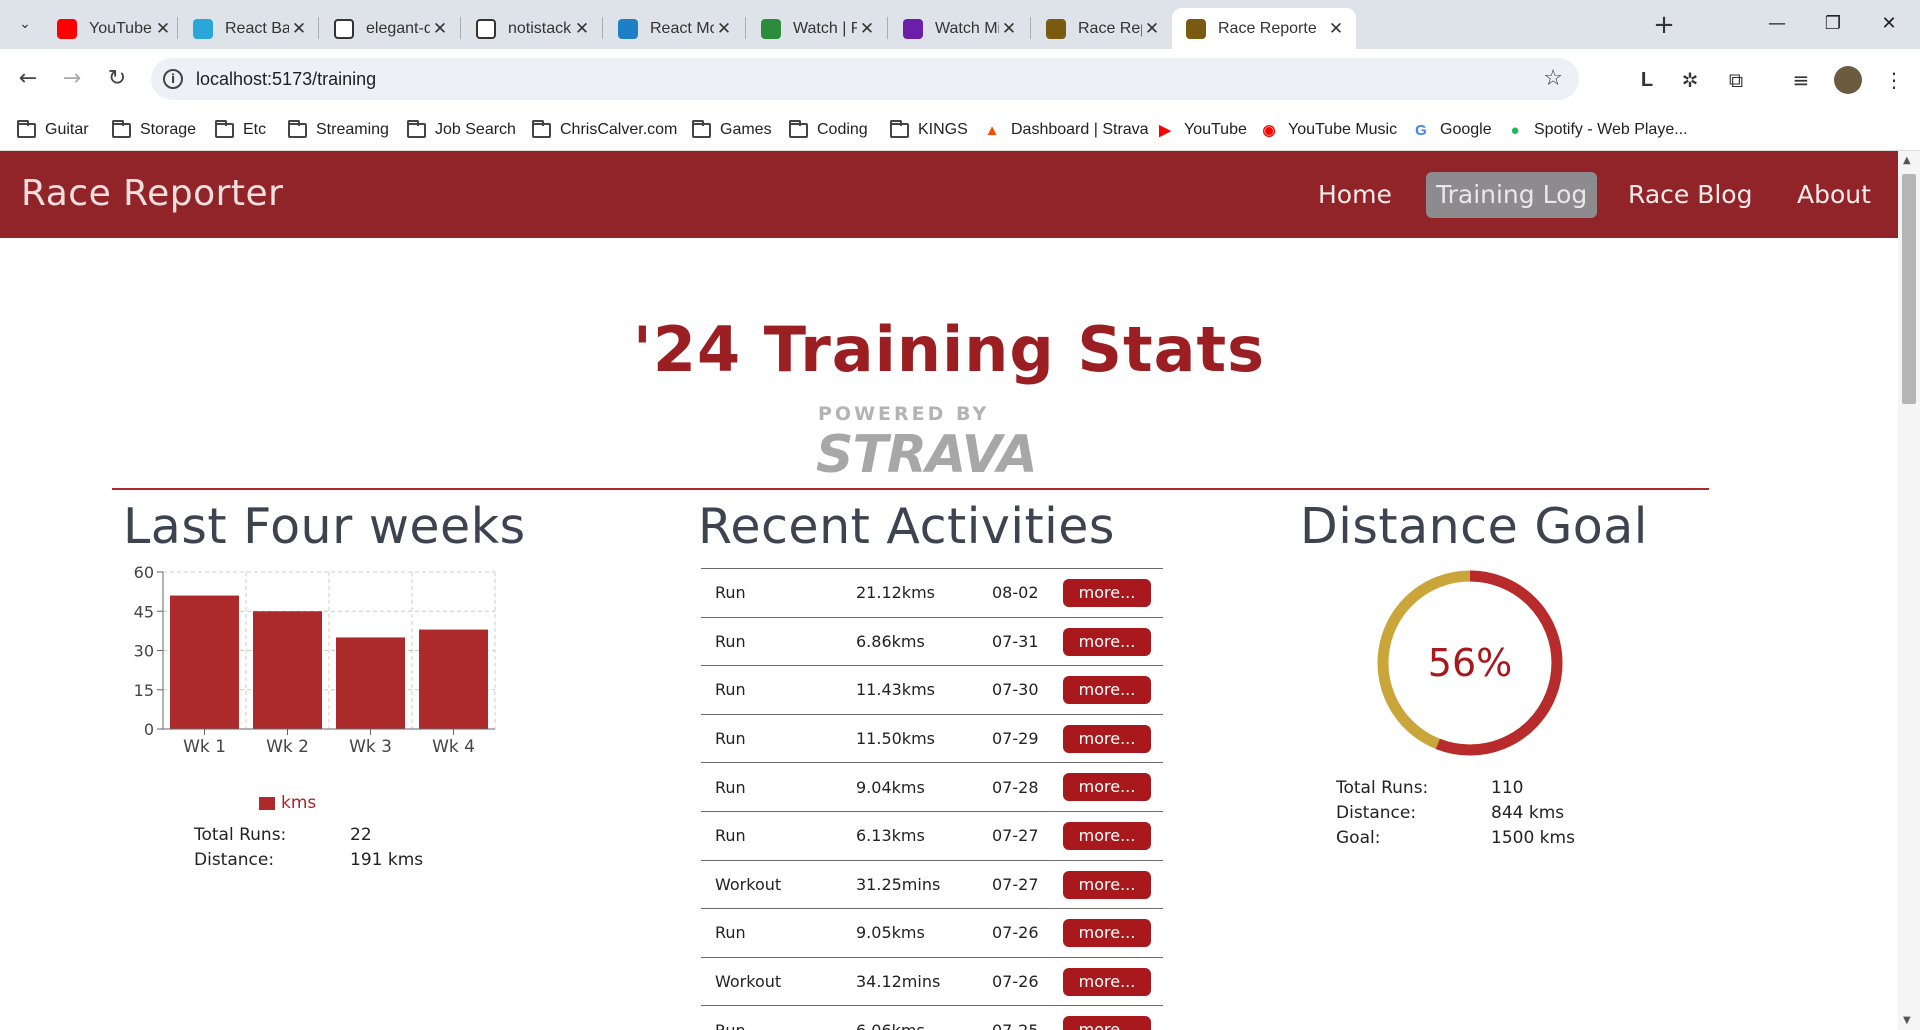 This screenshot has height=1030, width=1920. I want to click on profile-avatar, so click(1848, 80).